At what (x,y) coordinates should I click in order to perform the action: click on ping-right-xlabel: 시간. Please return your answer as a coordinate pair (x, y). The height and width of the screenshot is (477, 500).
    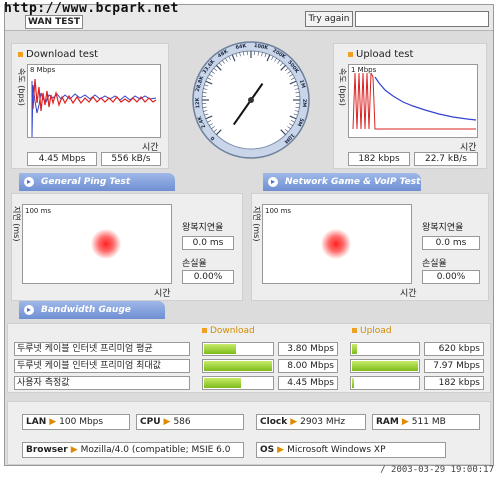
    Looking at the image, I should click on (408, 294).